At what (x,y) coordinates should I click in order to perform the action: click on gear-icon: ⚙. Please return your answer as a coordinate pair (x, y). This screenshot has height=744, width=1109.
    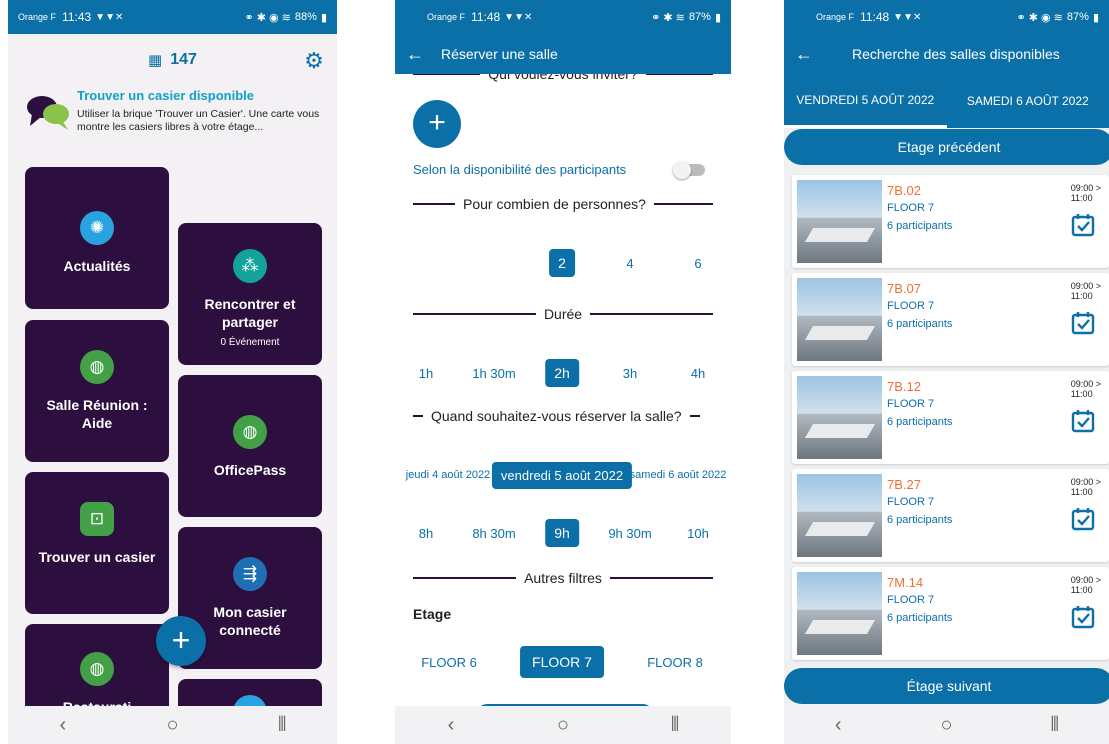
    Looking at the image, I should click on (314, 61).